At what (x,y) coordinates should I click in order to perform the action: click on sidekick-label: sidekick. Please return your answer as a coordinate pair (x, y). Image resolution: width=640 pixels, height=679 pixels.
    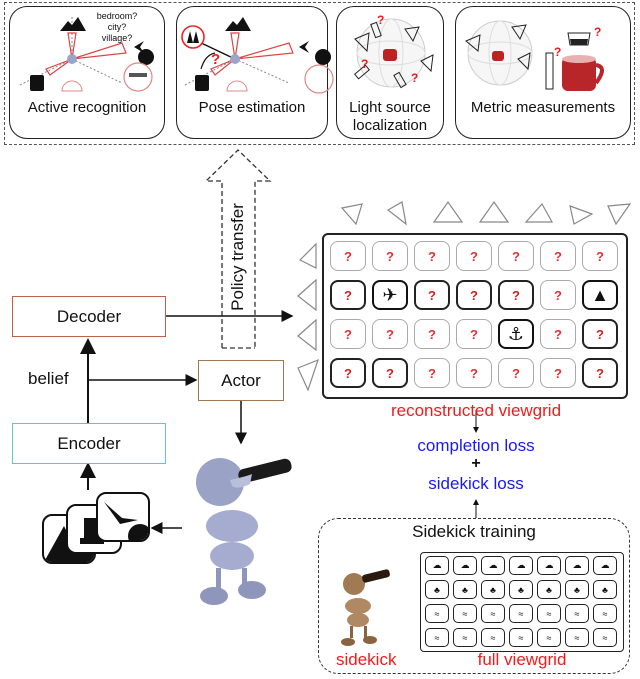
    Looking at the image, I should click on (366, 659).